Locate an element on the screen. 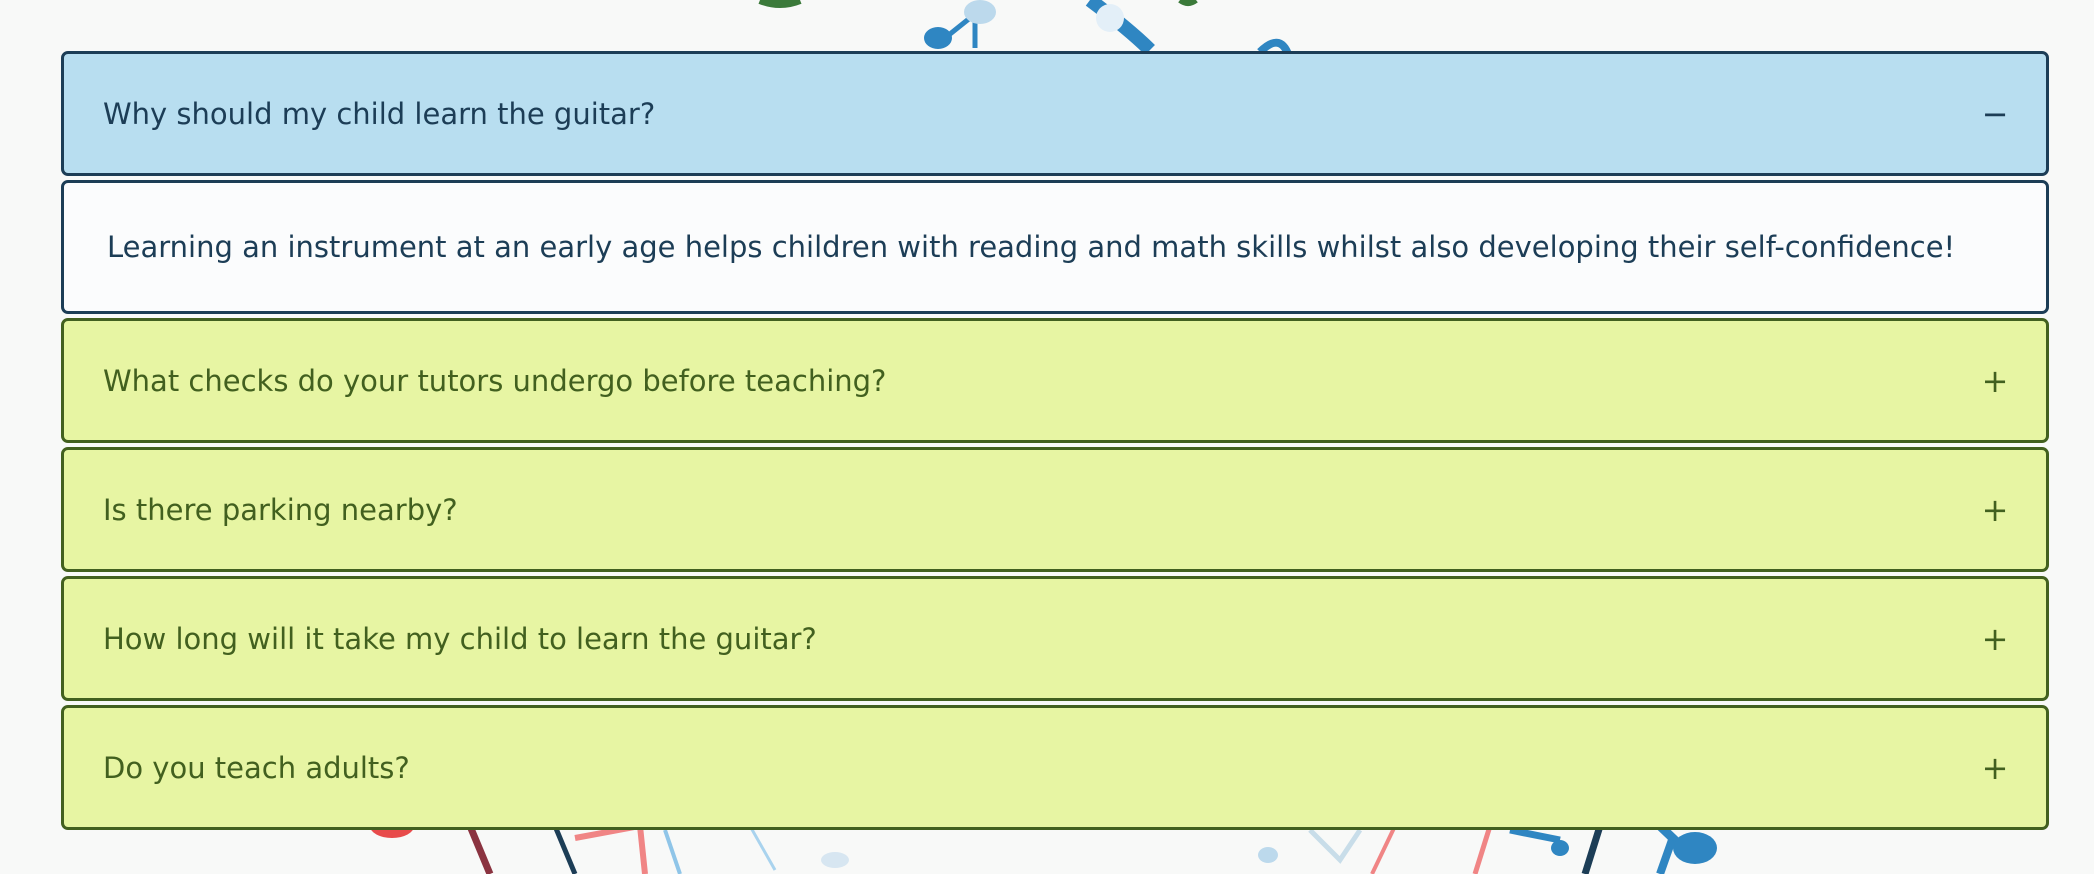 Image resolution: width=2094 pixels, height=874 pixels. faq-question-header: Is there parking nearby? + is located at coordinates (1055, 509).